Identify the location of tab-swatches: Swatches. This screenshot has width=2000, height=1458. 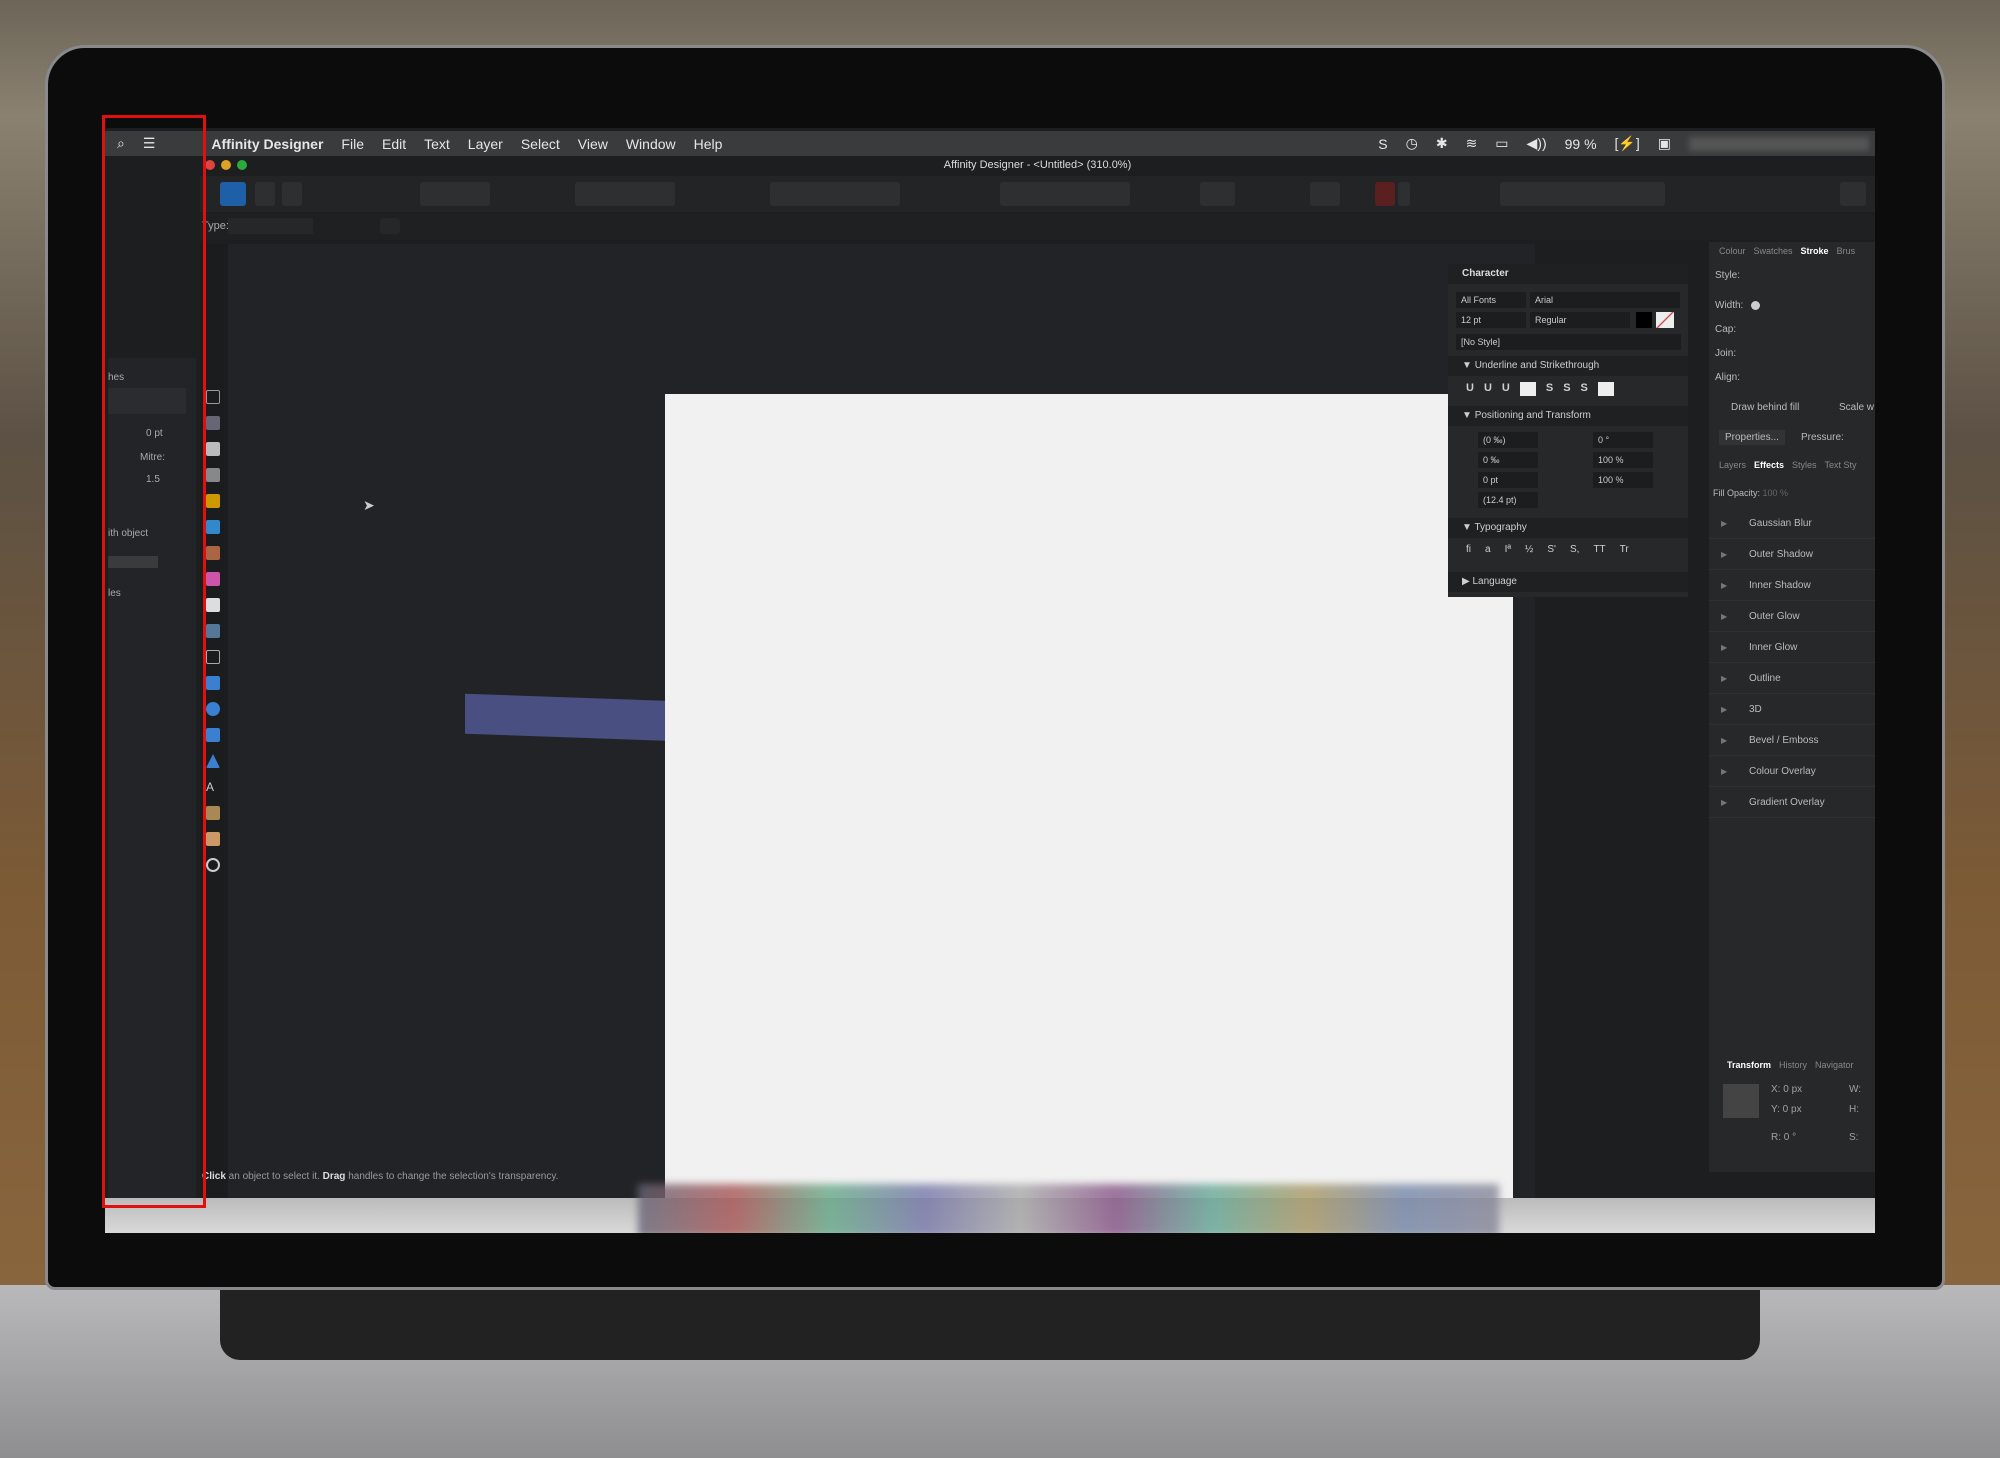
(1773, 251).